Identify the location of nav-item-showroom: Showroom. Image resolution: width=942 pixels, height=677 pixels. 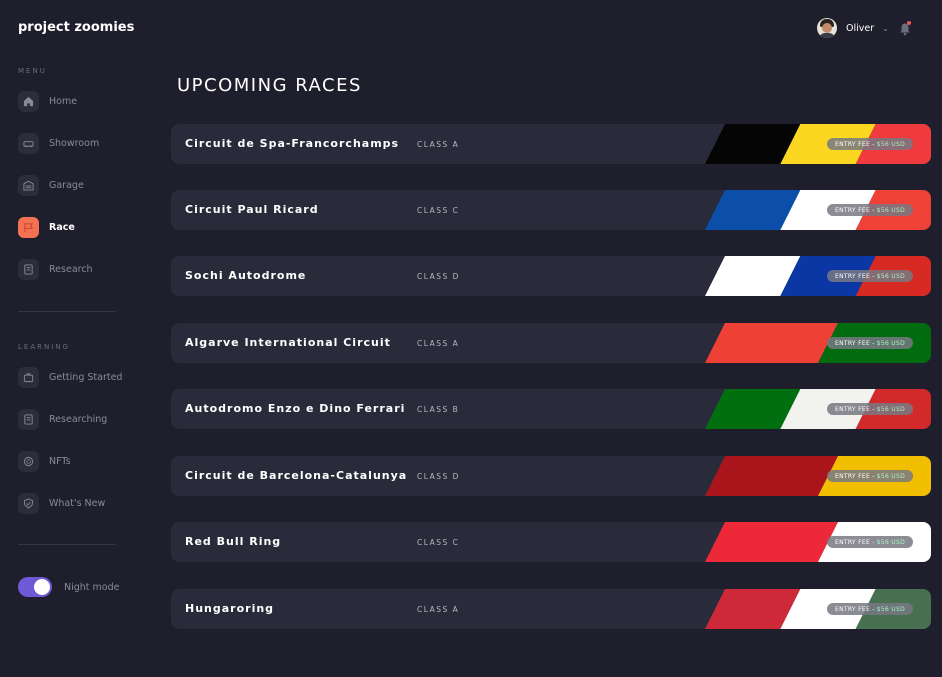
(58, 143).